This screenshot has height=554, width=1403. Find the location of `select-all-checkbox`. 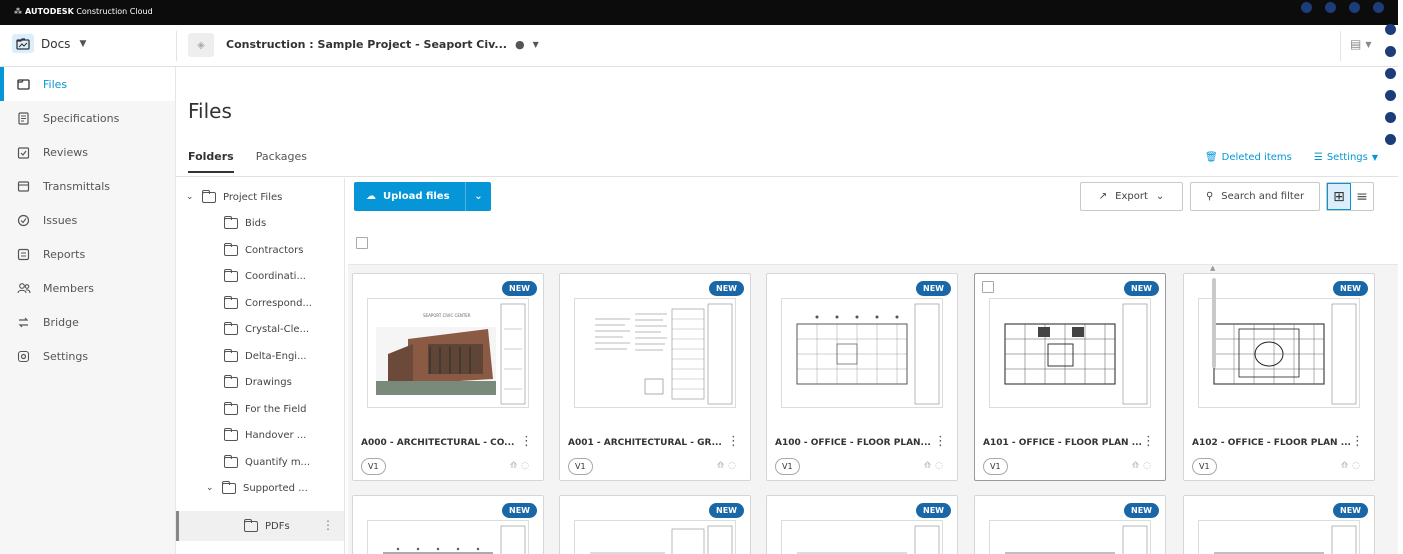

select-all-checkbox is located at coordinates (362, 243).